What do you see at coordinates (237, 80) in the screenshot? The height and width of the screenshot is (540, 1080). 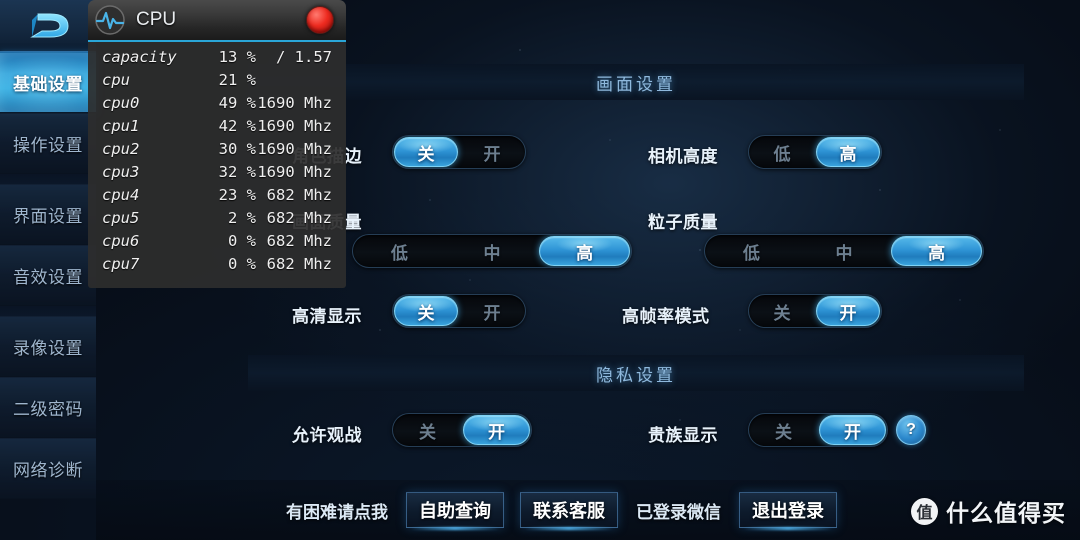 I see `cpu-stat-percent: 21 %` at bounding box center [237, 80].